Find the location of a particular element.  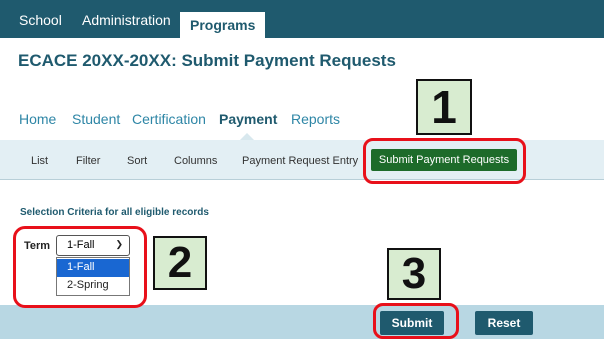

page-title: ECACE 20XX-20XX: Submit Payment Requests is located at coordinates (207, 60).